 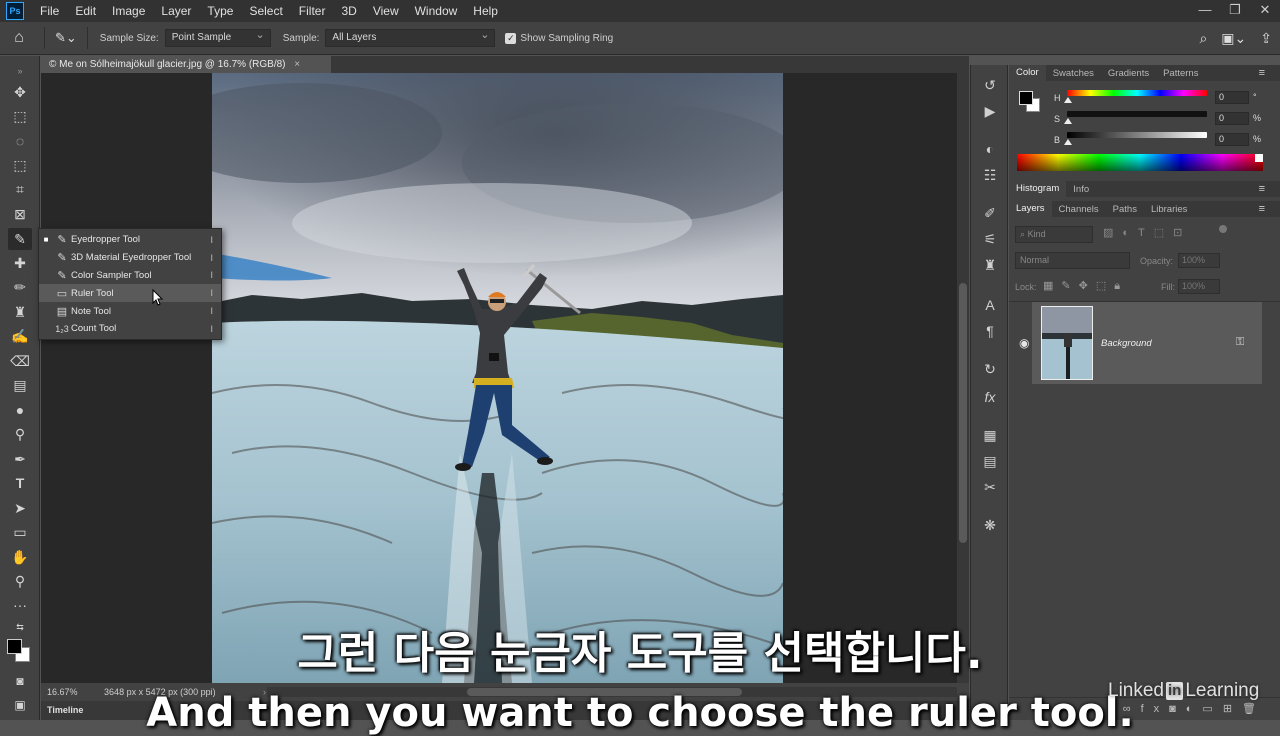 I want to click on layer-filter-dropdown: ⌕ Kind, so click(x=1054, y=234).